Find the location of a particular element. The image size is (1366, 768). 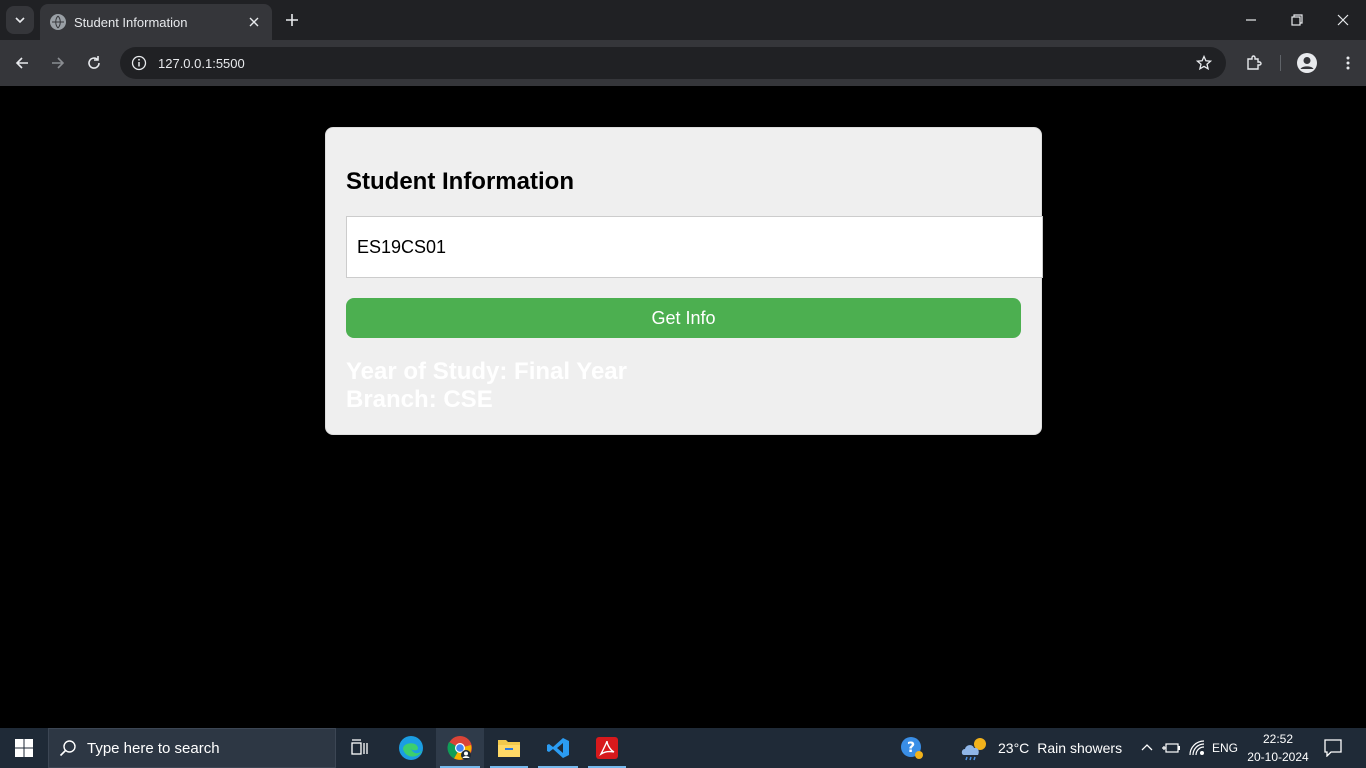

browser-toolbar: 127.0.0.1:5500 is located at coordinates (683, 63).